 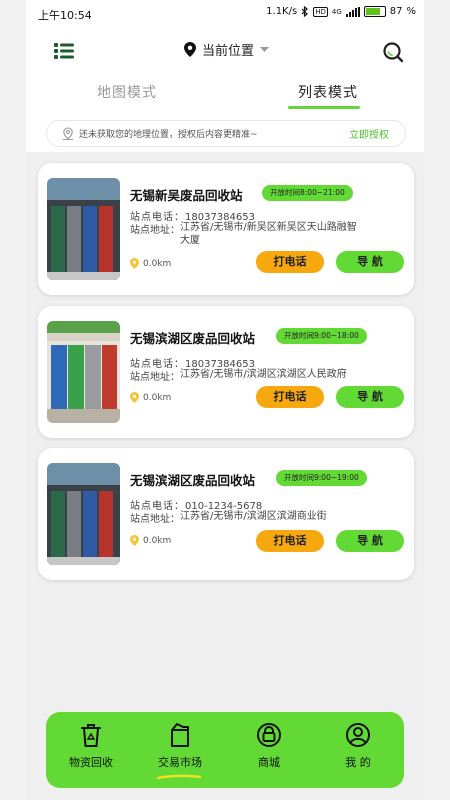 What do you see at coordinates (265, 49) in the screenshot?
I see `caret-down-icon` at bounding box center [265, 49].